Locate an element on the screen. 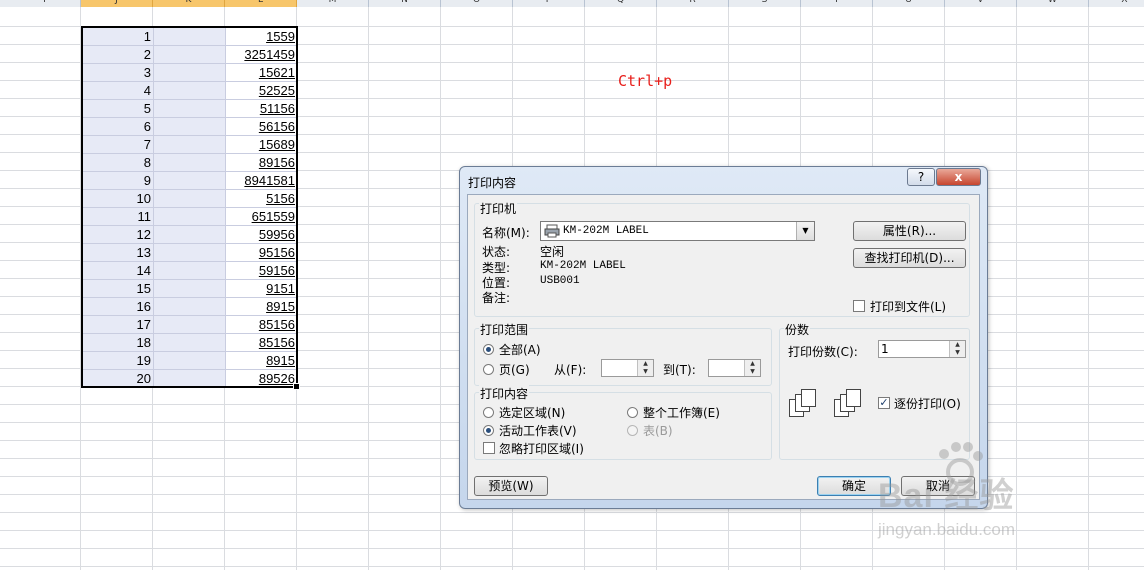 This screenshot has height=570, width=1144. column-header-o: O is located at coordinates (477, 3).